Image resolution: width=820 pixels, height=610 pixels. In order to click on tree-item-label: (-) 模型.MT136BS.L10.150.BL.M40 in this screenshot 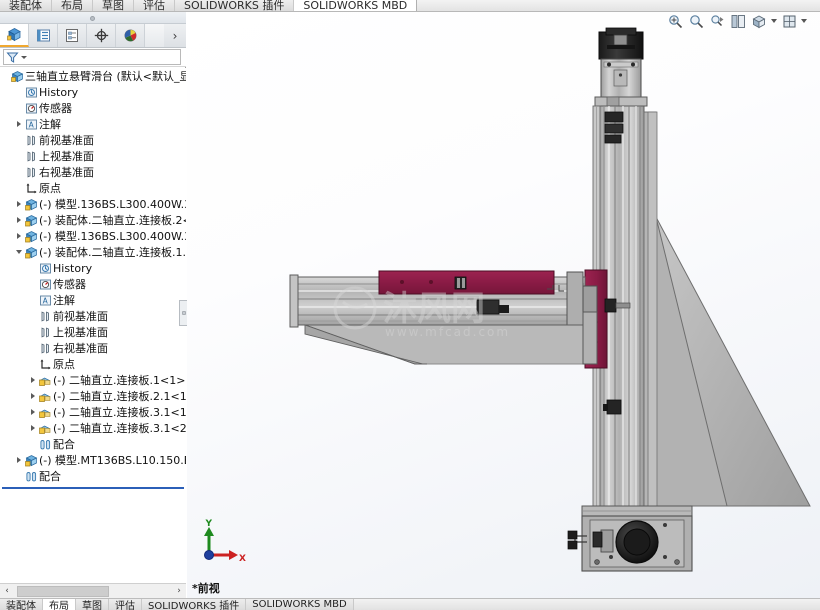, I will do `click(112, 460)`.